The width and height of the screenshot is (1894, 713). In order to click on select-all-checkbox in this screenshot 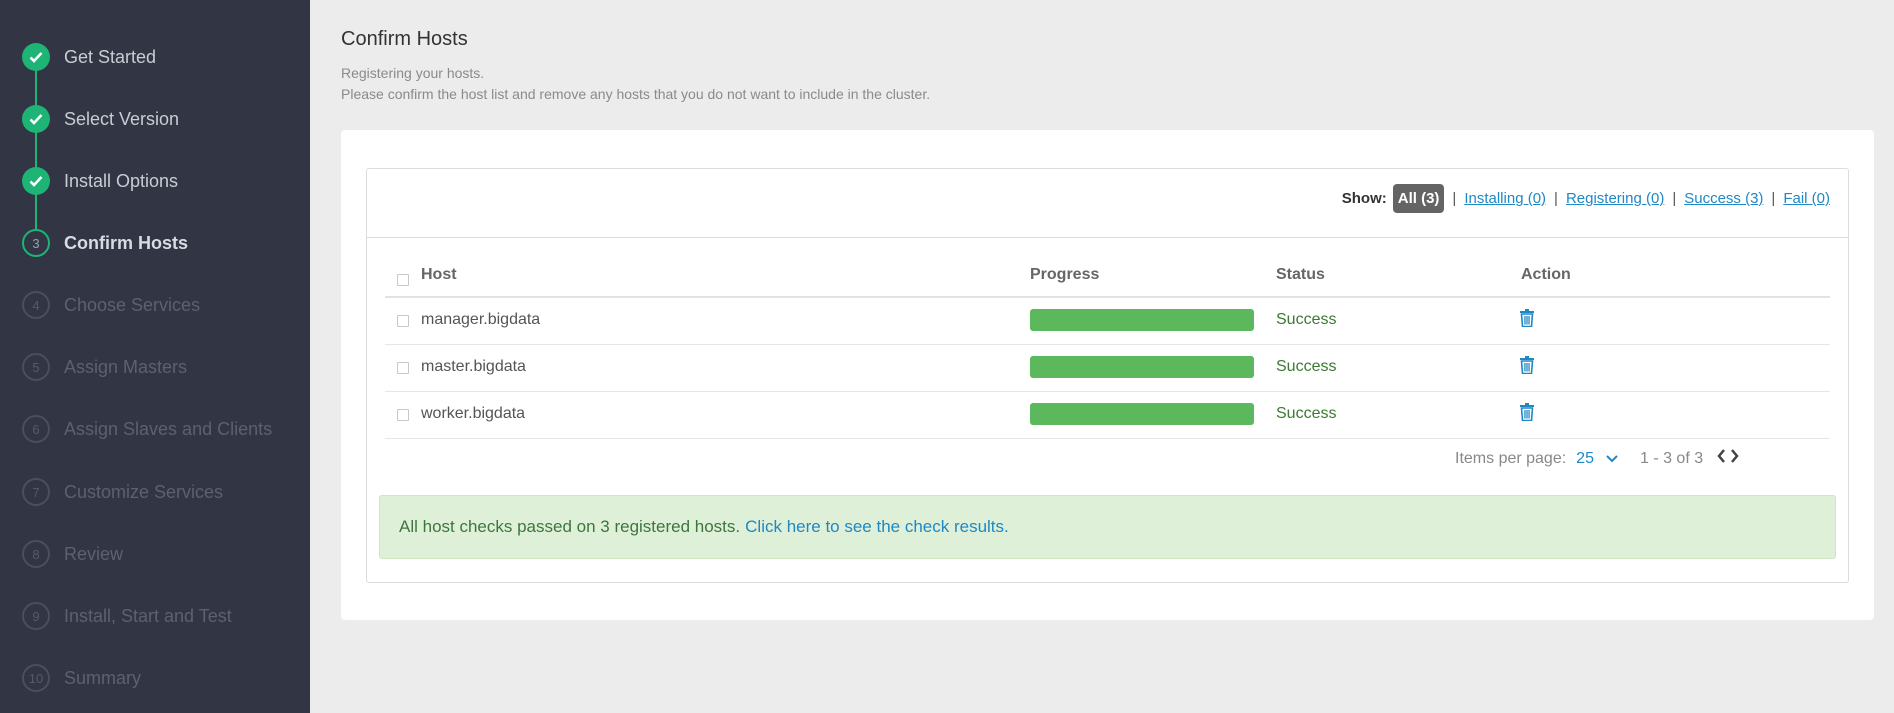, I will do `click(403, 280)`.